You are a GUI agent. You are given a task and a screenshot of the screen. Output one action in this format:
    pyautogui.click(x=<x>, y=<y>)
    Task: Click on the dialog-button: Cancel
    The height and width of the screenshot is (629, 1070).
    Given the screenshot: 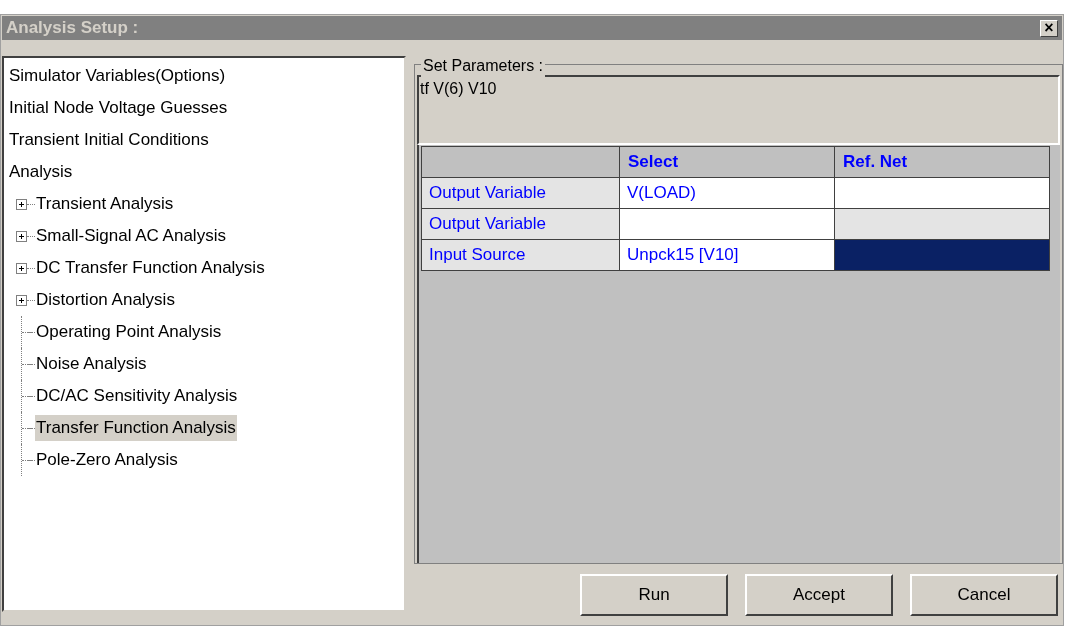 What is the action you would take?
    pyautogui.click(x=984, y=595)
    